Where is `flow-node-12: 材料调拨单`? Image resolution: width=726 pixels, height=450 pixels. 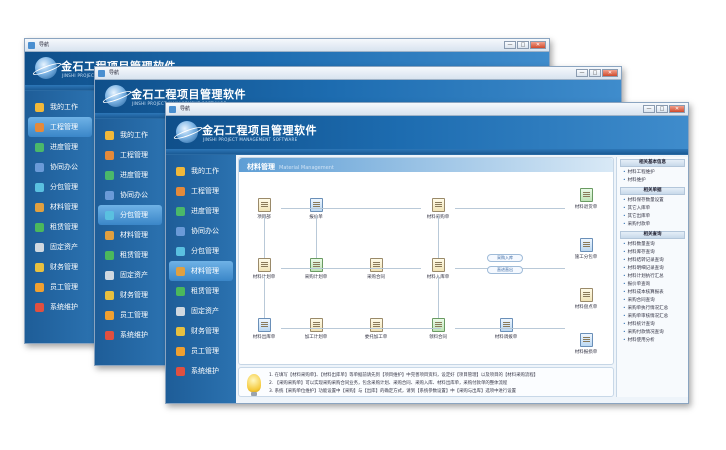 flow-node-12: 材料调拨单 is located at coordinates (506, 329).